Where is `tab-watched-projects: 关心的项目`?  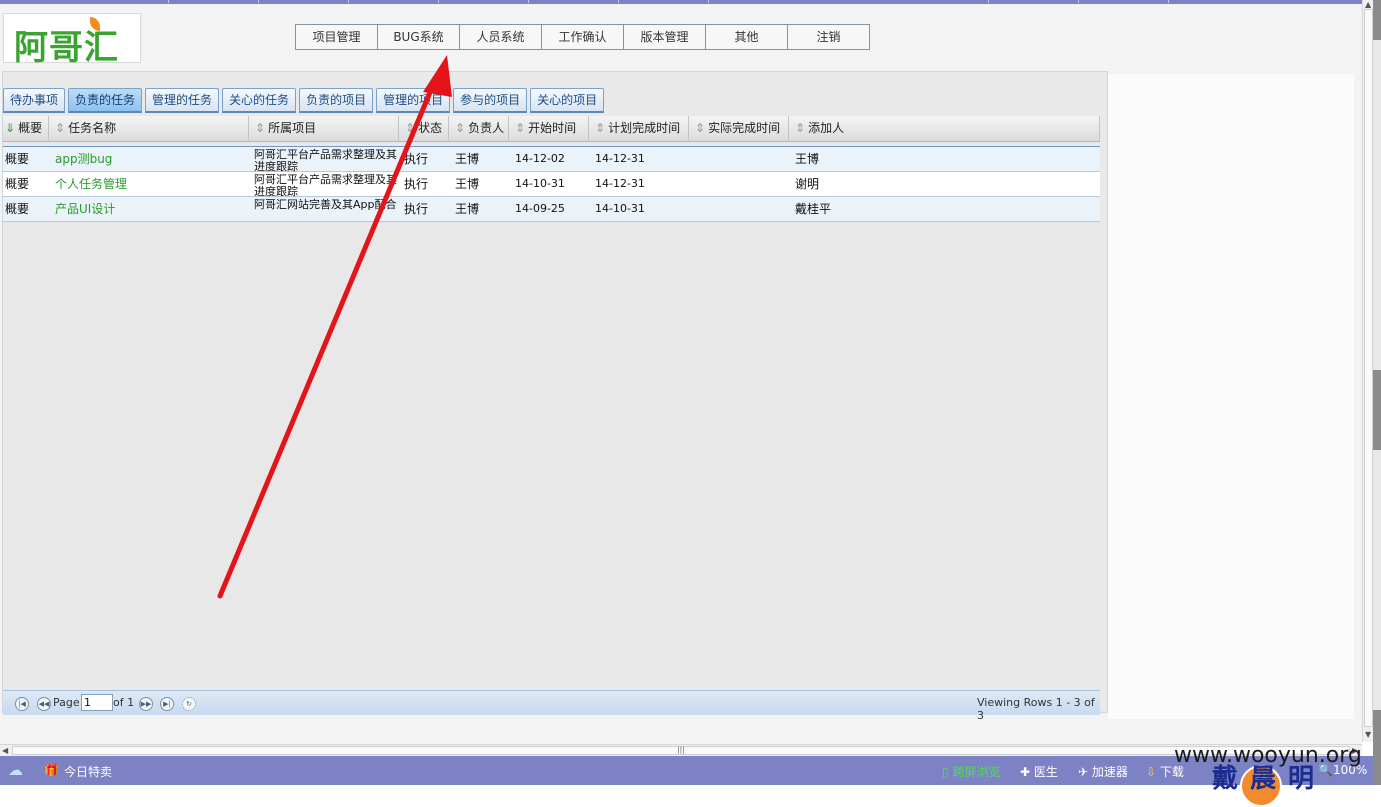
tab-watched-projects: 关心的项目 is located at coordinates (567, 100).